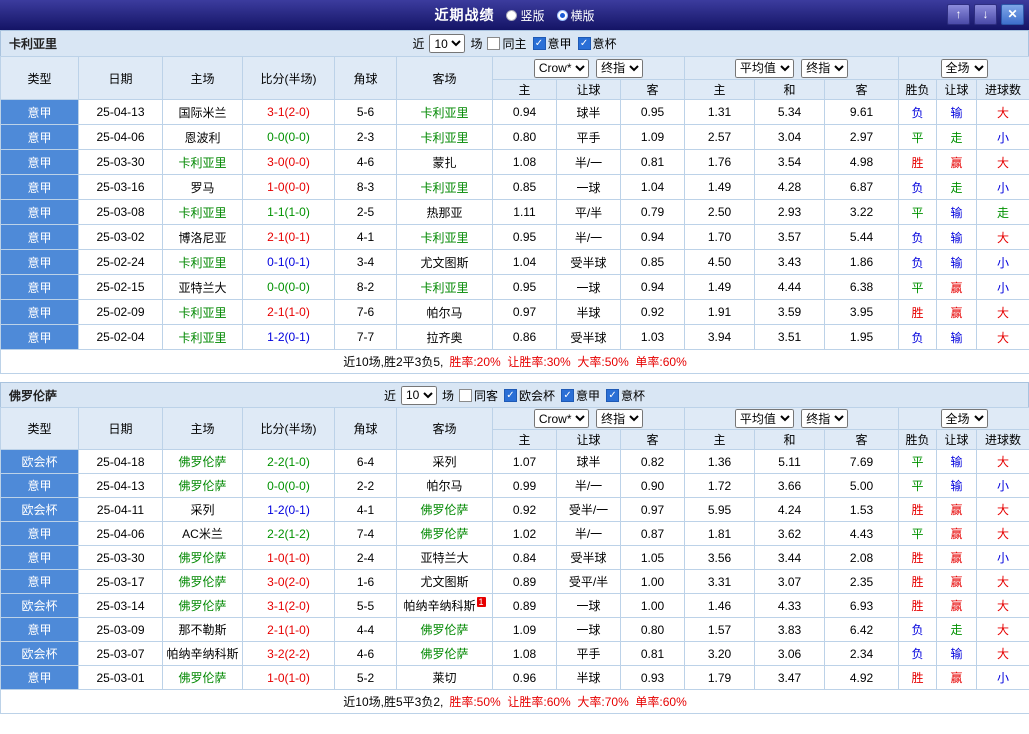  Describe the element at coordinates (288, 557) in the screenshot. I see `score-cell: 1-0(1-0)` at that location.